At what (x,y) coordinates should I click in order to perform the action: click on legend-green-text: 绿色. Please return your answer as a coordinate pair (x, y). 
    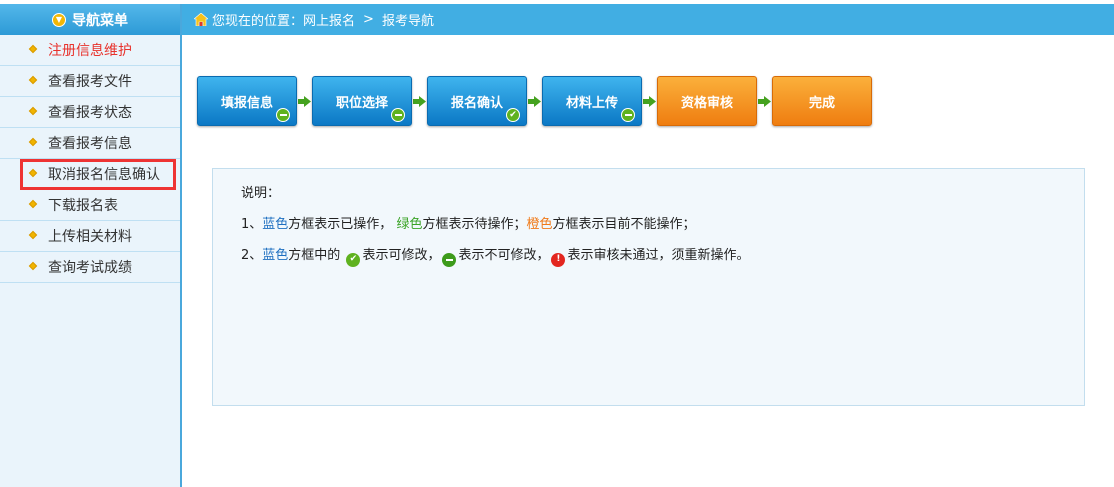
    Looking at the image, I should click on (409, 224).